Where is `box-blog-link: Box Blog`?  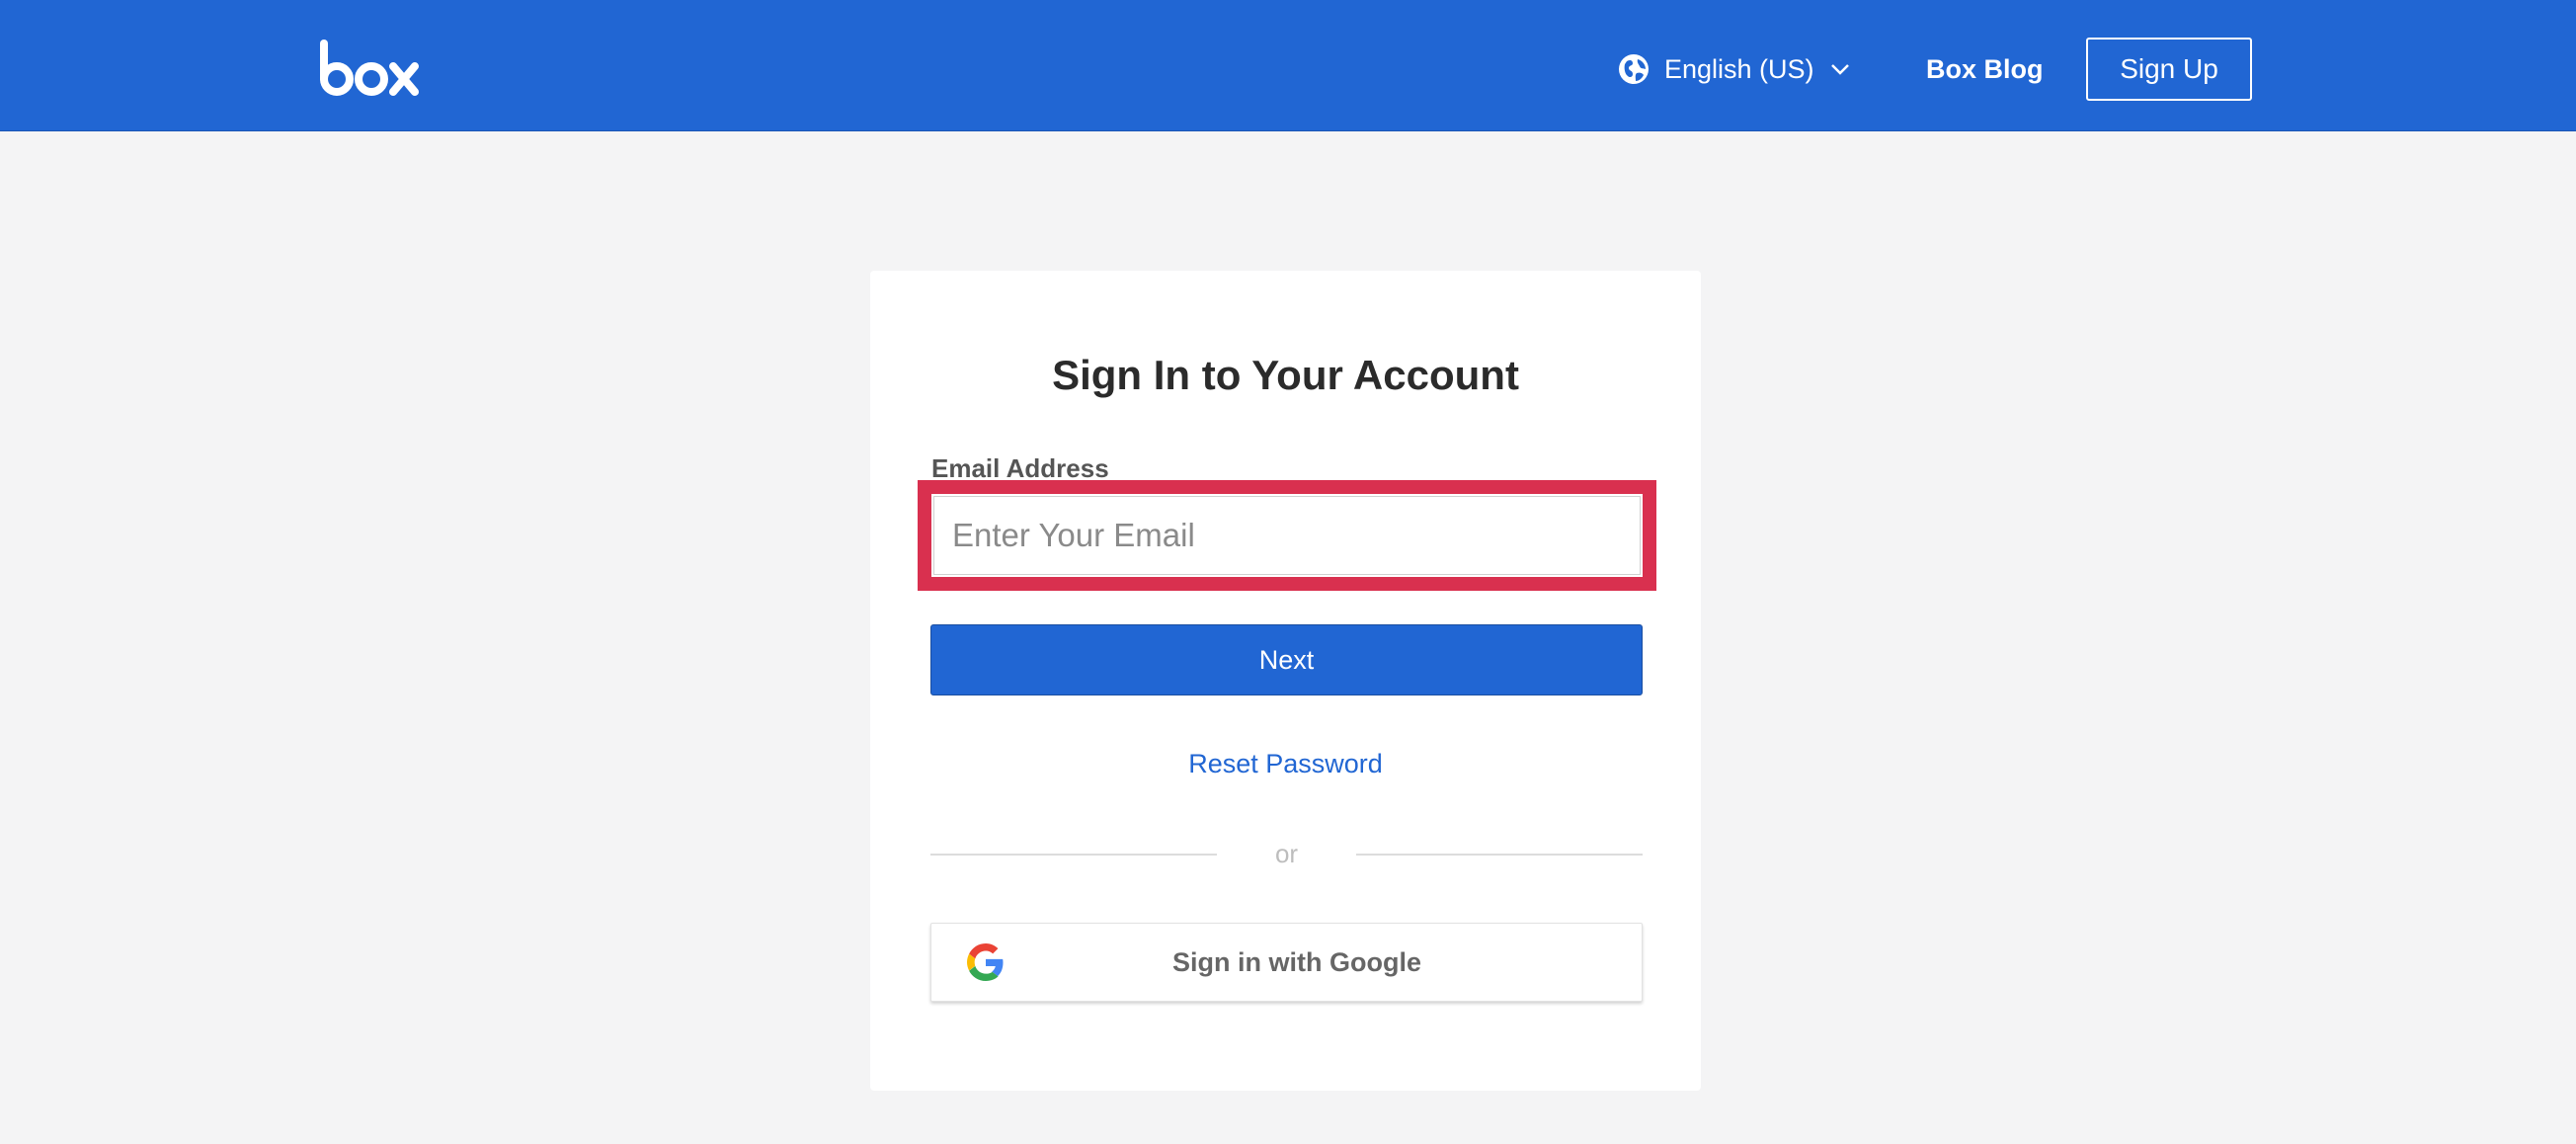
box-blog-link: Box Blog is located at coordinates (1985, 69).